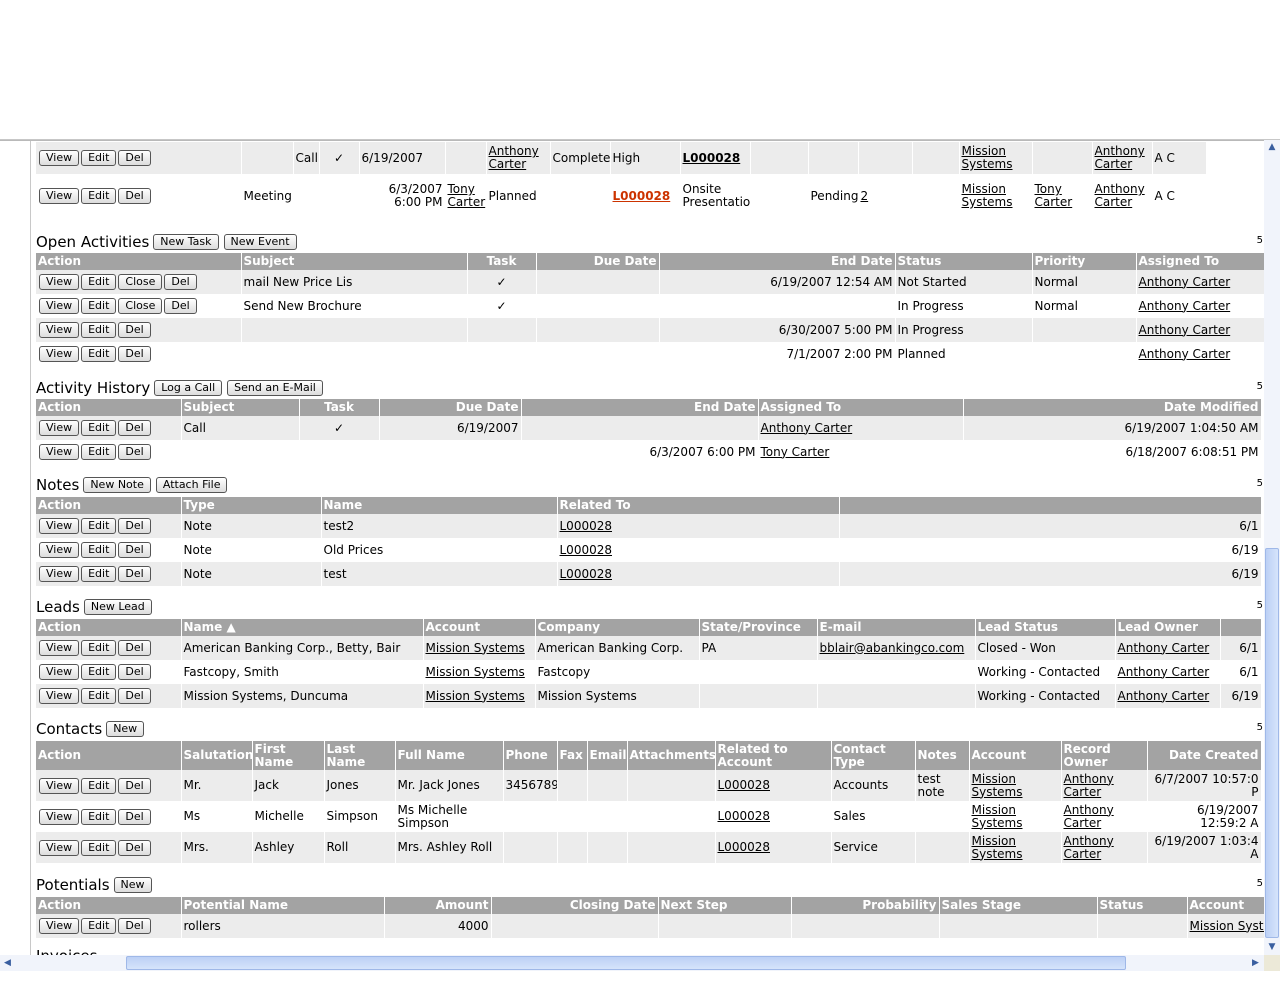 The width and height of the screenshot is (1280, 998). I want to click on assigned-link: Anthony Carter, so click(514, 157).